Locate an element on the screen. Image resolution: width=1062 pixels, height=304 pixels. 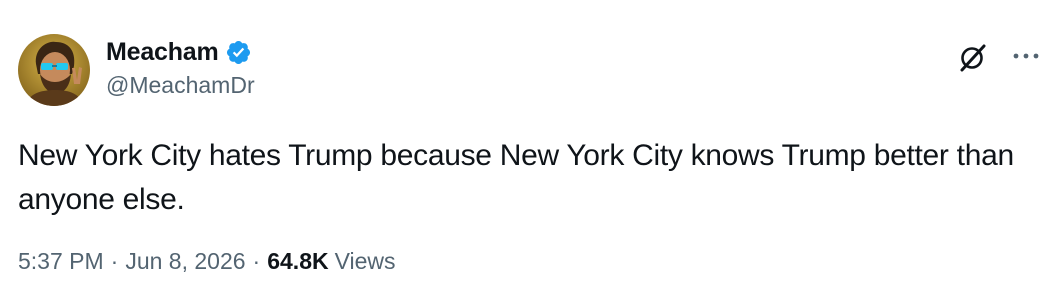
display-name-row: Meacham is located at coordinates (180, 52).